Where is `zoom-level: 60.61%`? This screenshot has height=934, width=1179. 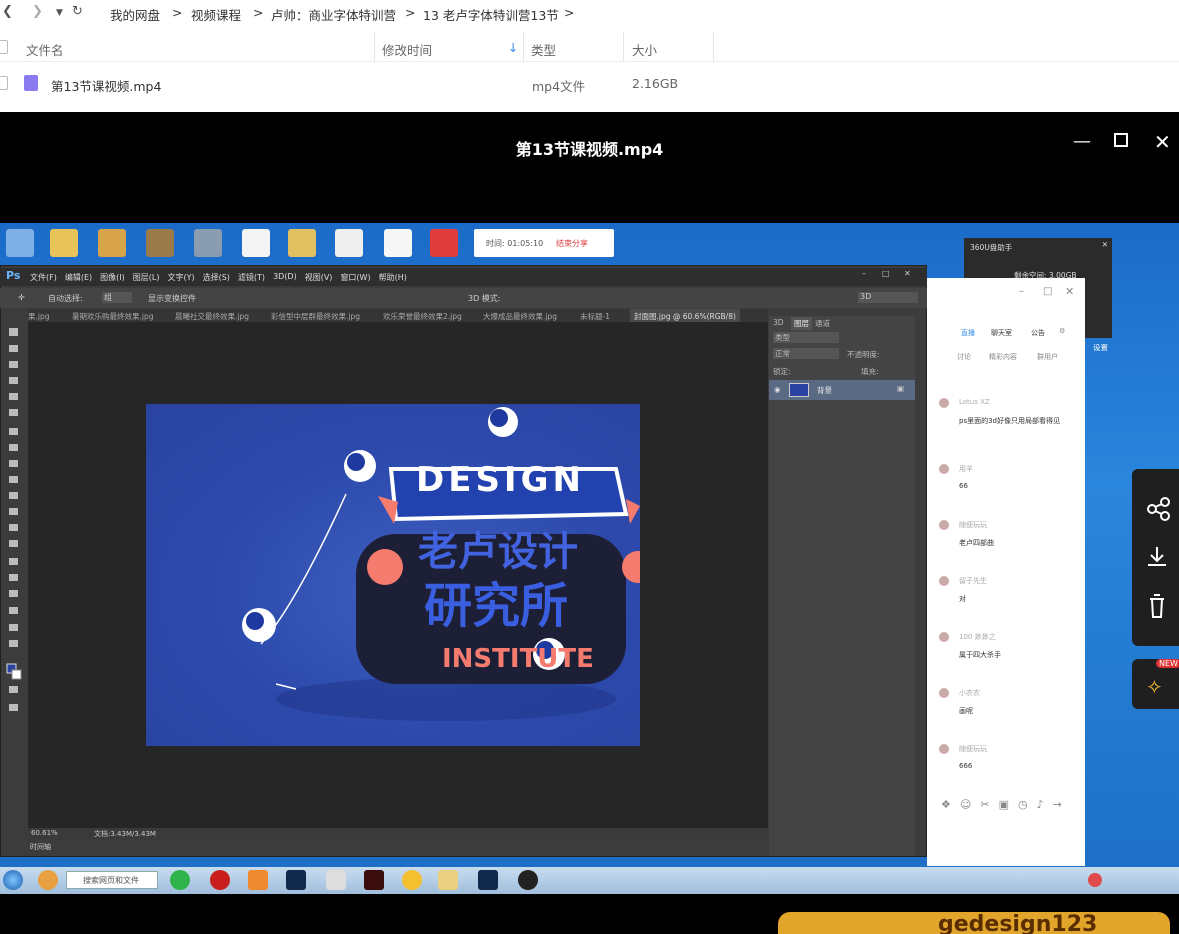
zoom-level: 60.61% is located at coordinates (44, 833).